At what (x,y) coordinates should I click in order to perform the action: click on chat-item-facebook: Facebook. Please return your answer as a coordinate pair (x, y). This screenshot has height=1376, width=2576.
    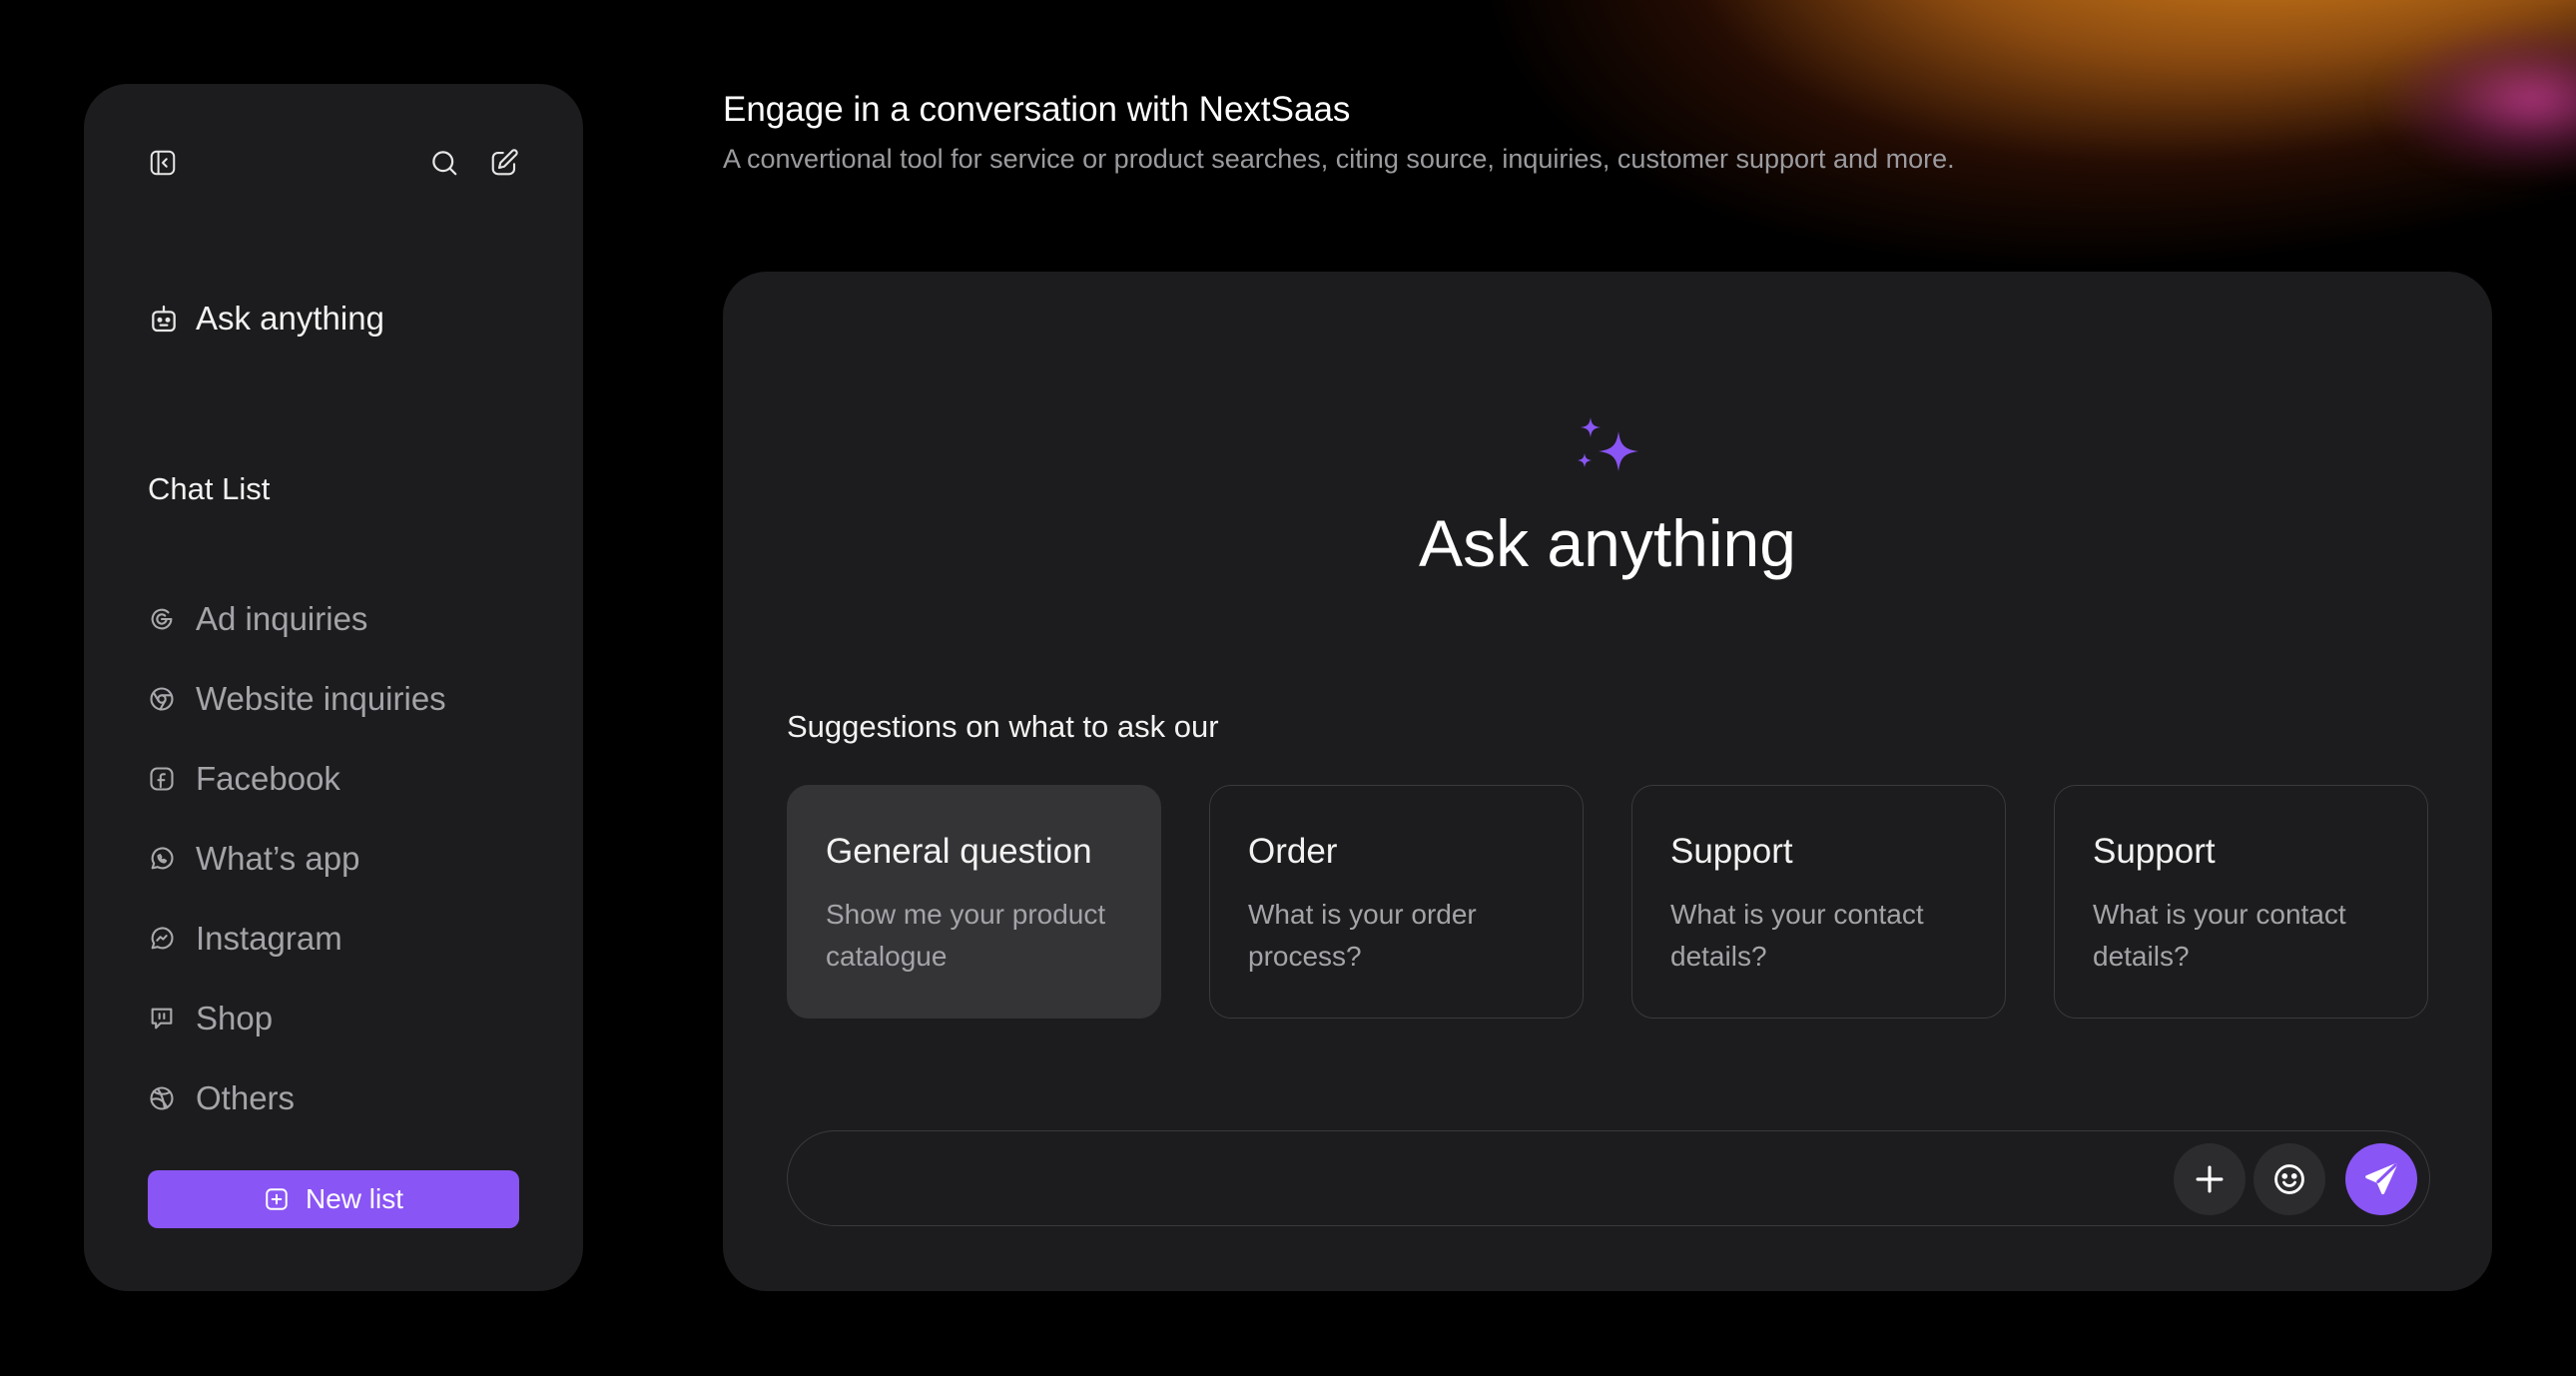
    Looking at the image, I should click on (297, 779).